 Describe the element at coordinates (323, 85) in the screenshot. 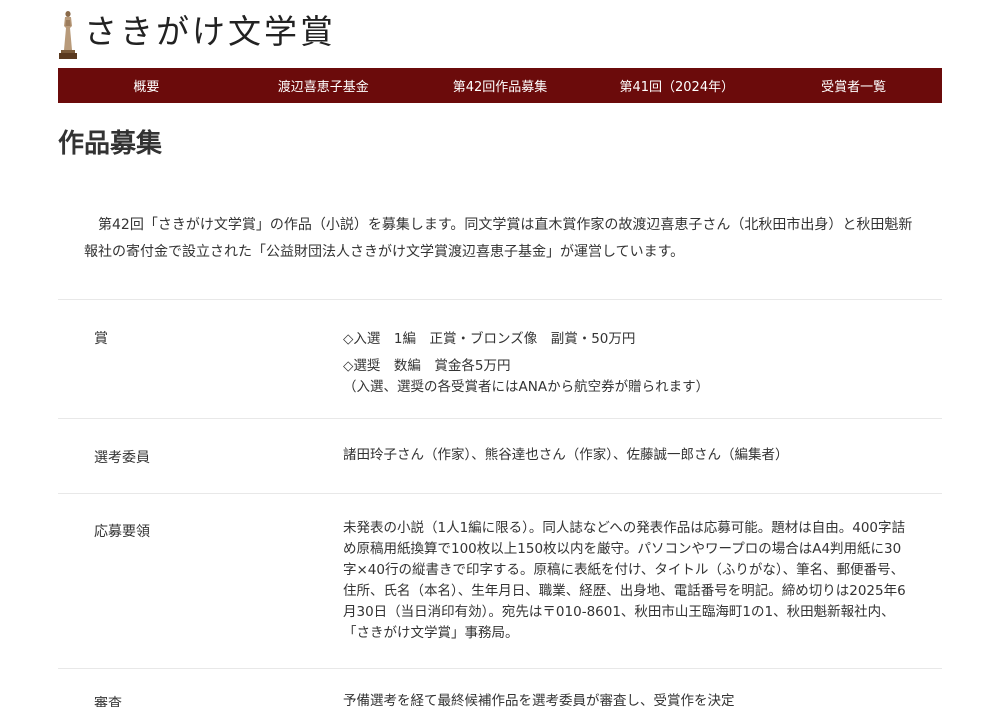

I see `nav-item-fund: 渡辺喜恵子基金` at that location.